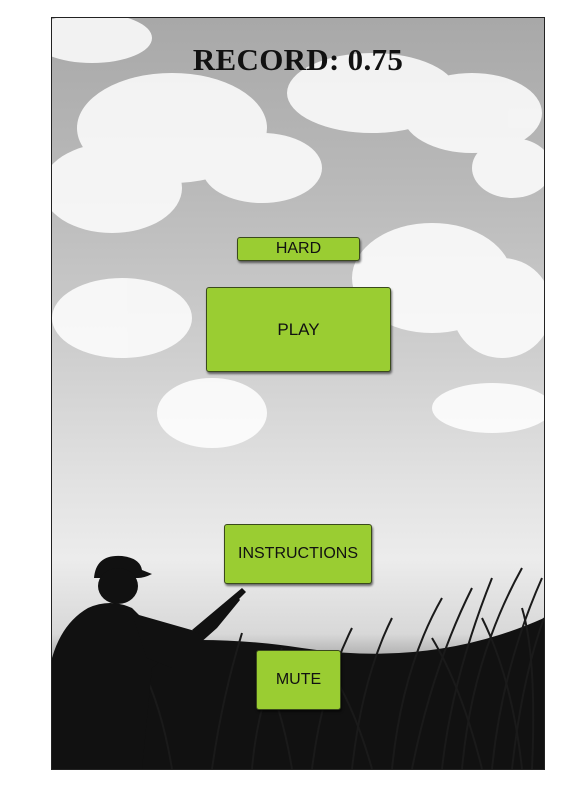  I want to click on instructions-button: INSTRUCTIONS, so click(298, 554).